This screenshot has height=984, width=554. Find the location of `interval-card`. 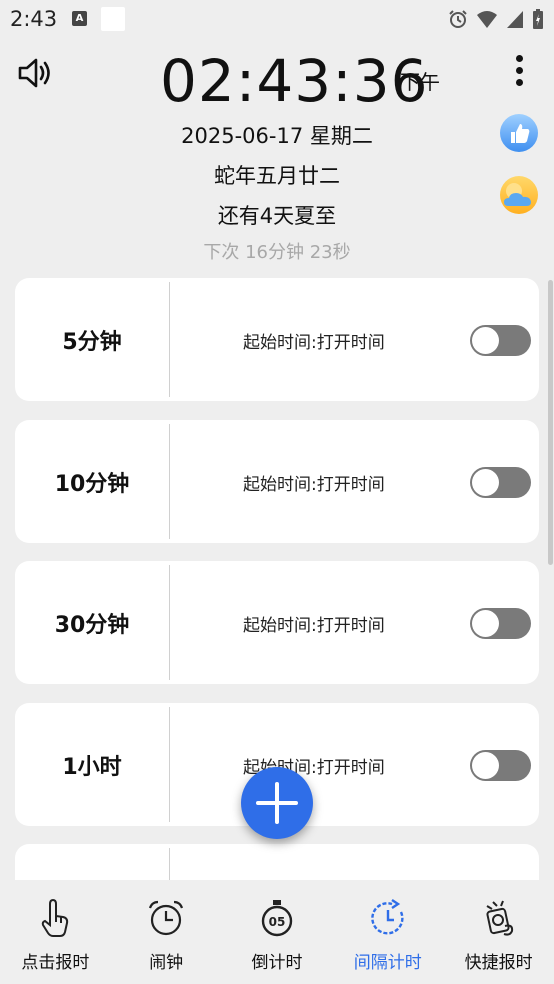

interval-card is located at coordinates (277, 862).